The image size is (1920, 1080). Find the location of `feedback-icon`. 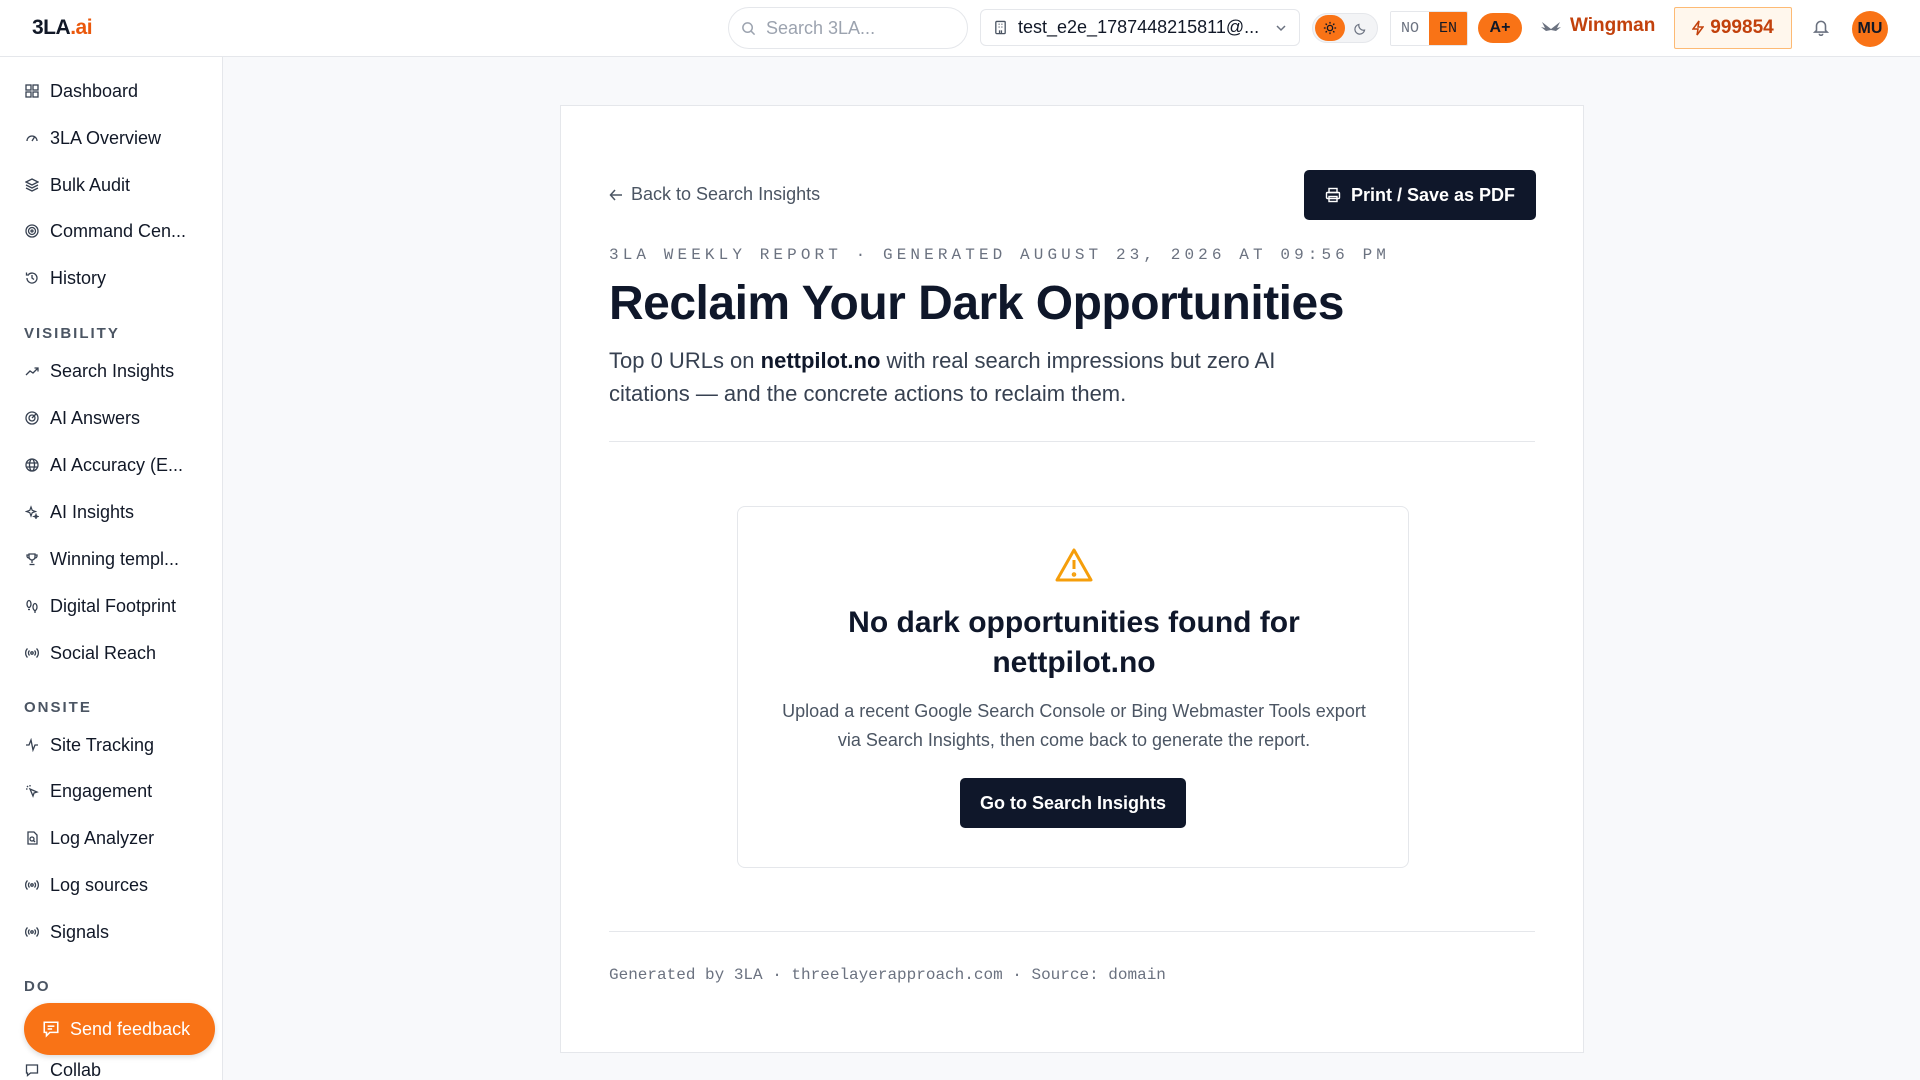

feedback-icon is located at coordinates (51, 1029).